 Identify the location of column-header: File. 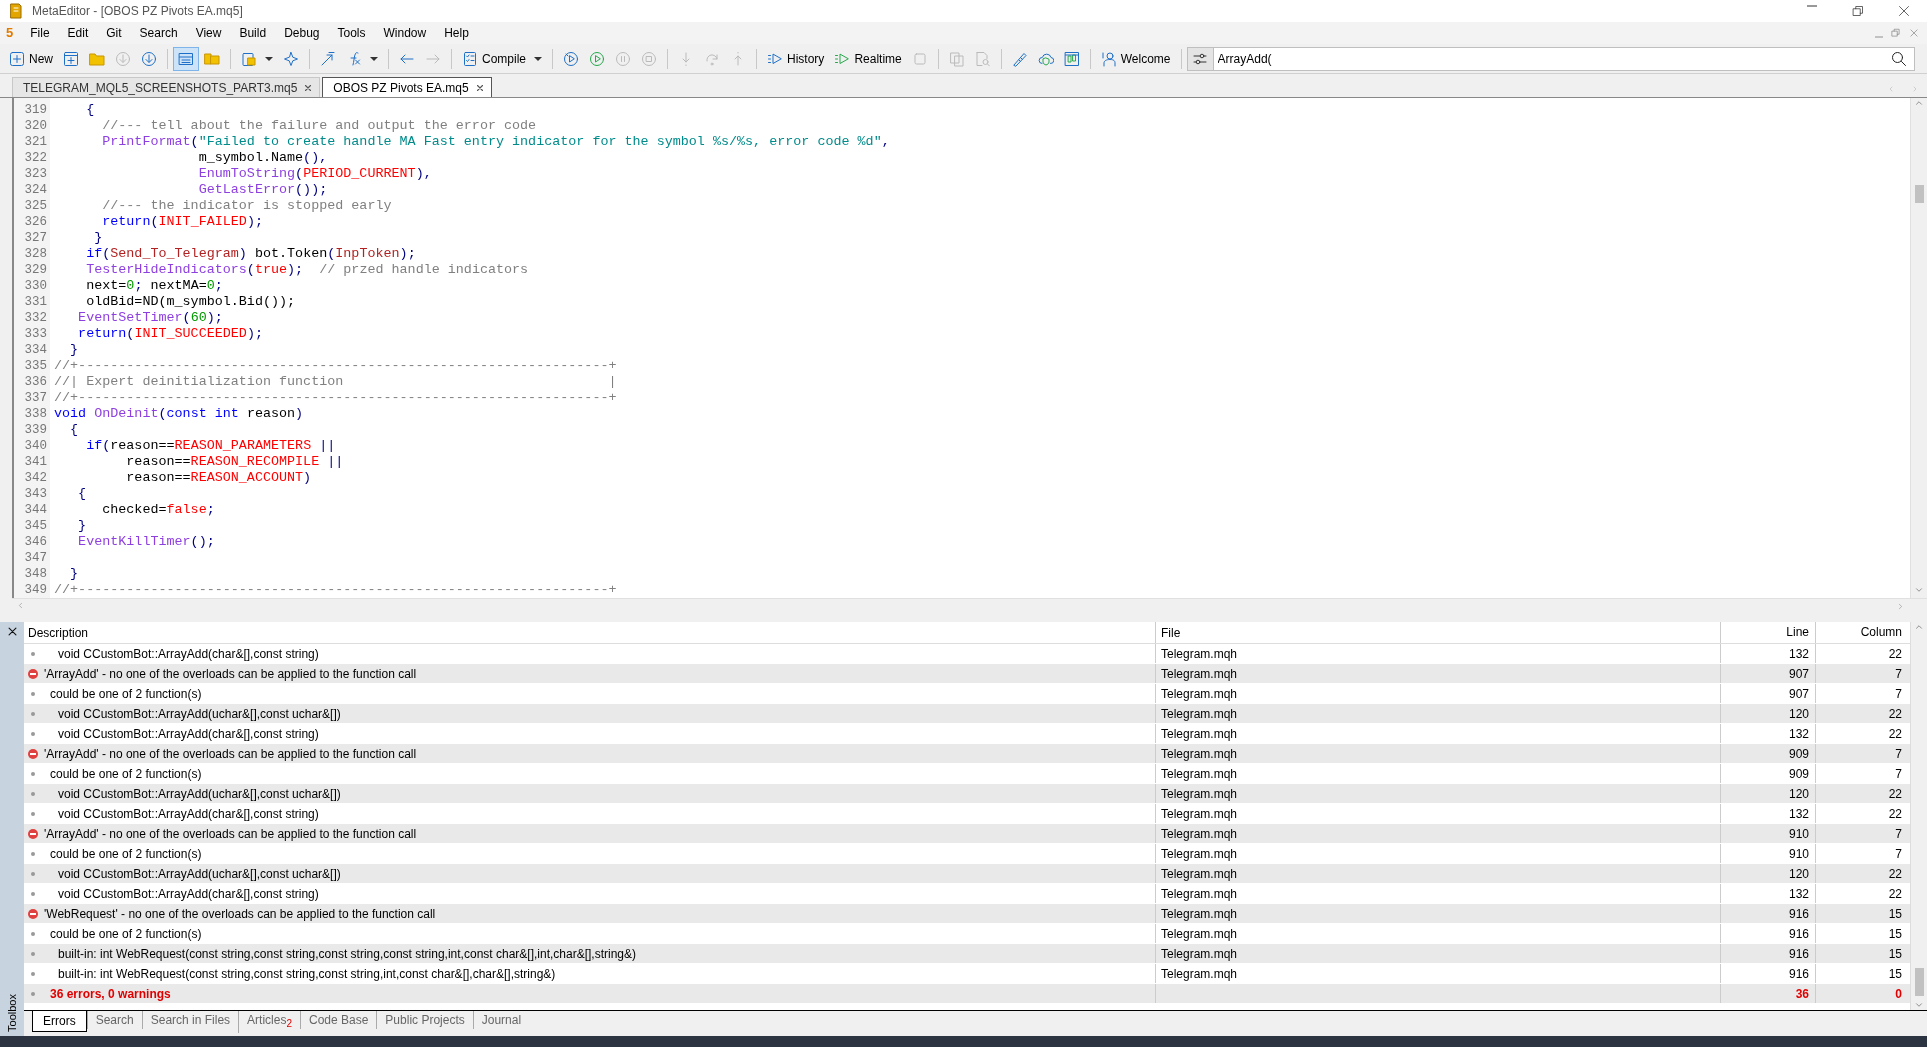
(1171, 632).